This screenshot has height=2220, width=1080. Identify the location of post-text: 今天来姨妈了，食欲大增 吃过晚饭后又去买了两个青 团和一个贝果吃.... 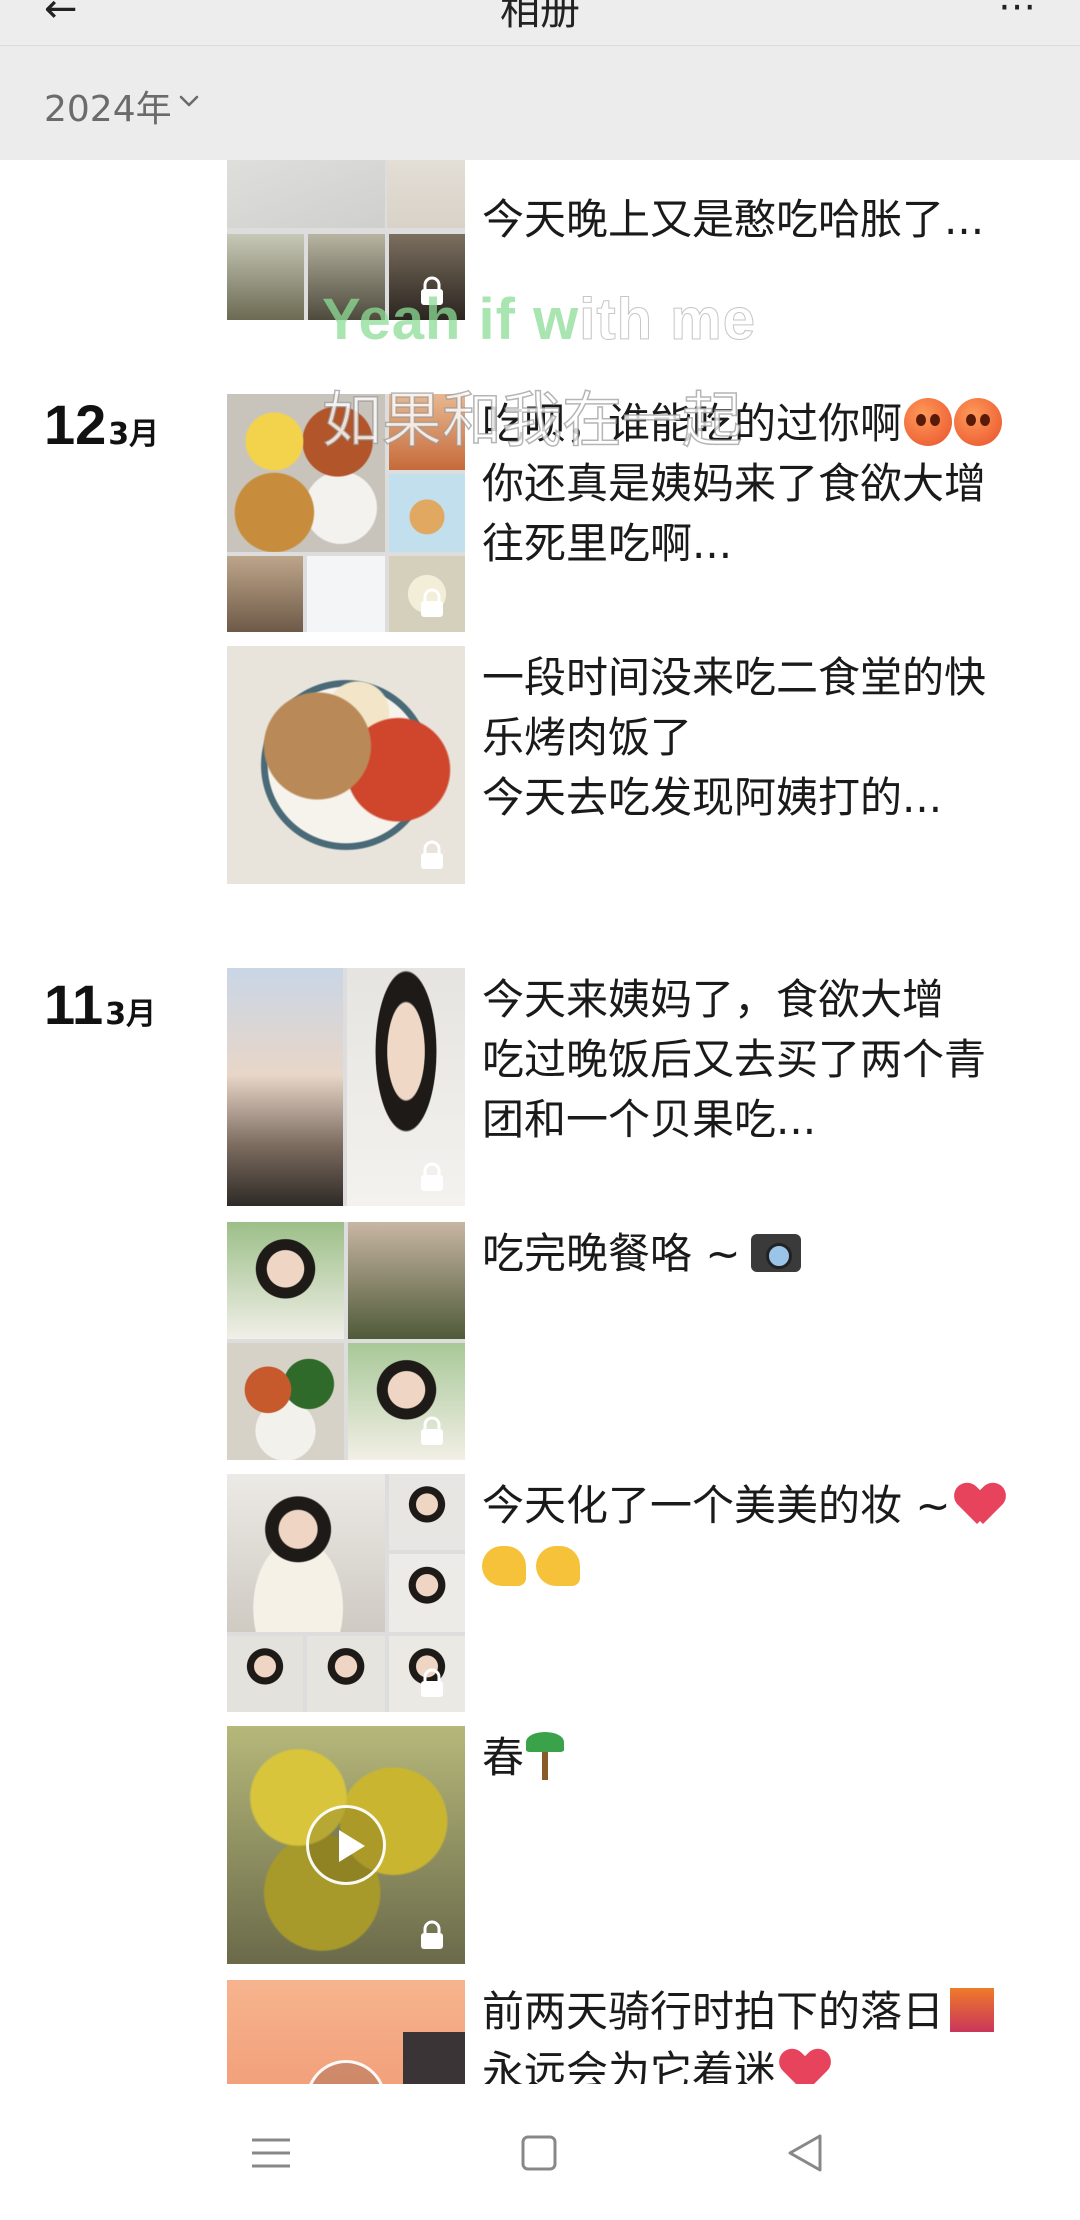
(762, 1060).